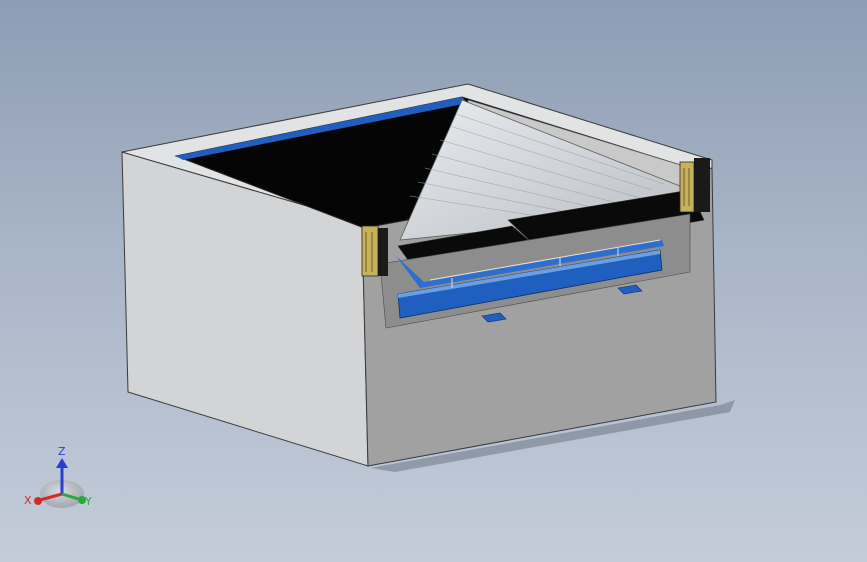 Image resolution: width=867 pixels, height=562 pixels. What do you see at coordinates (58, 476) in the screenshot?
I see `orientation-triad: Z X Y` at bounding box center [58, 476].